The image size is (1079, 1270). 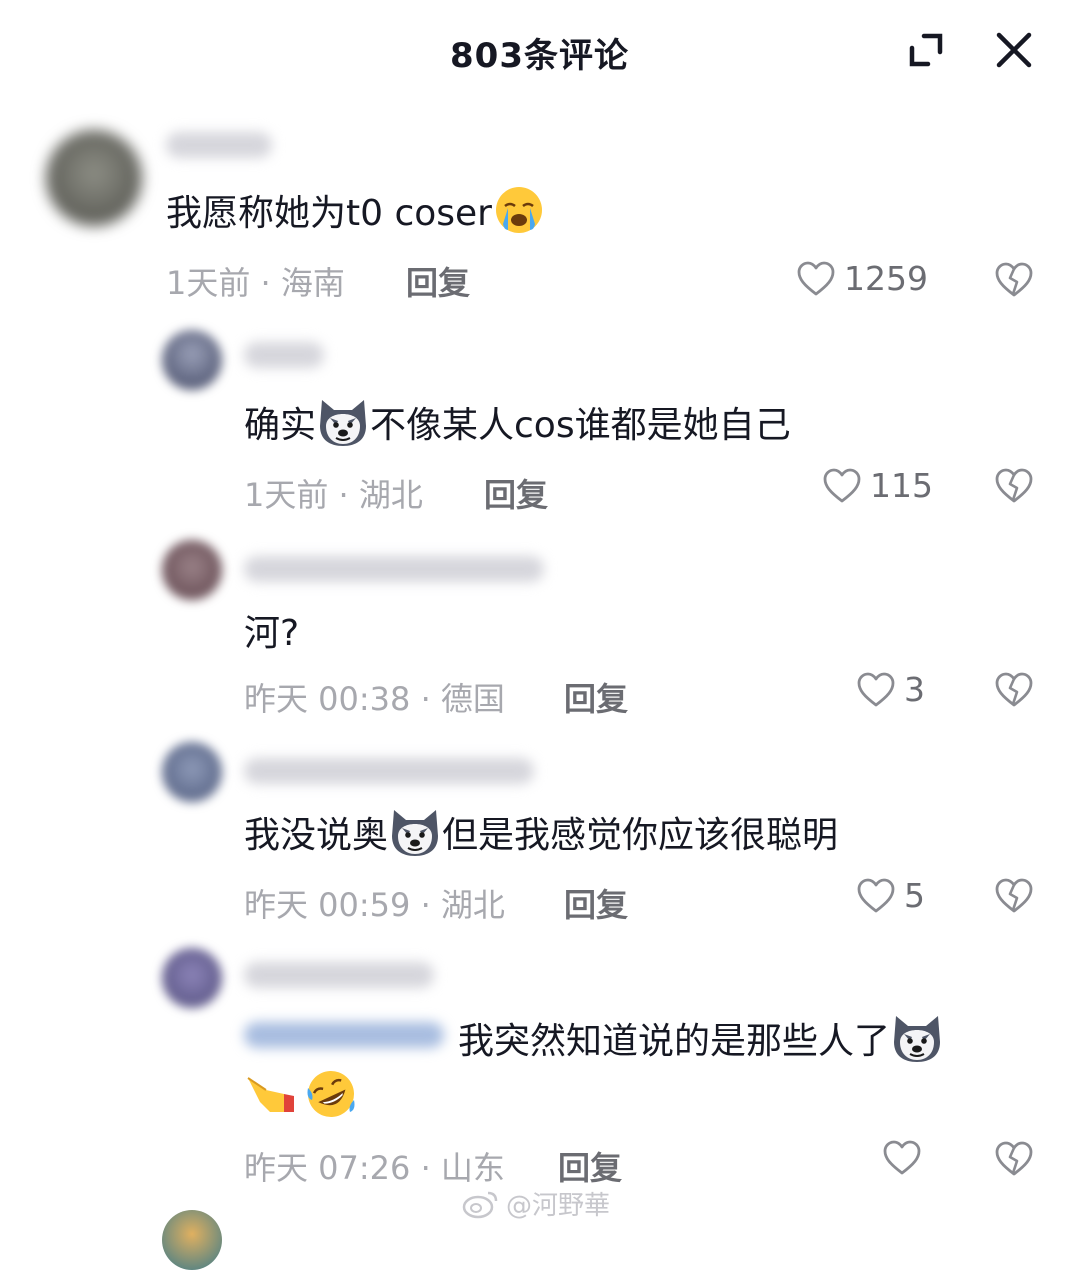 What do you see at coordinates (374, 1168) in the screenshot?
I see `comment-meta: 昨天 07:26 · 山东` at bounding box center [374, 1168].